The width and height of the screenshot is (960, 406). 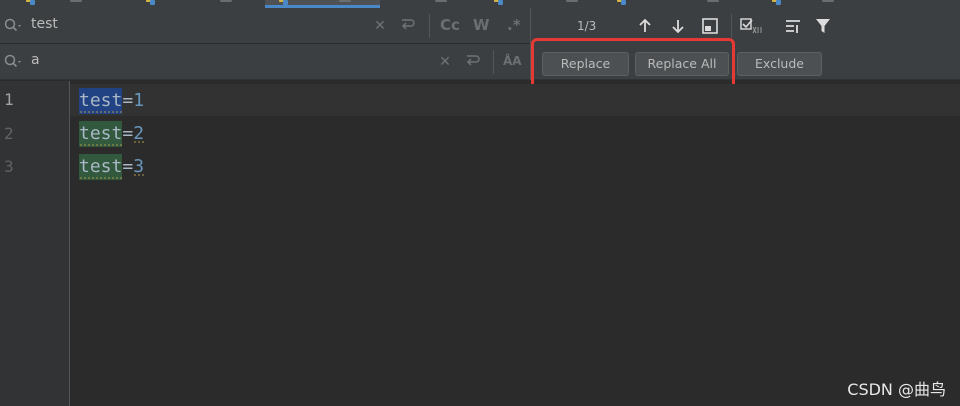 I want to click on search-input: test, so click(x=44, y=24).